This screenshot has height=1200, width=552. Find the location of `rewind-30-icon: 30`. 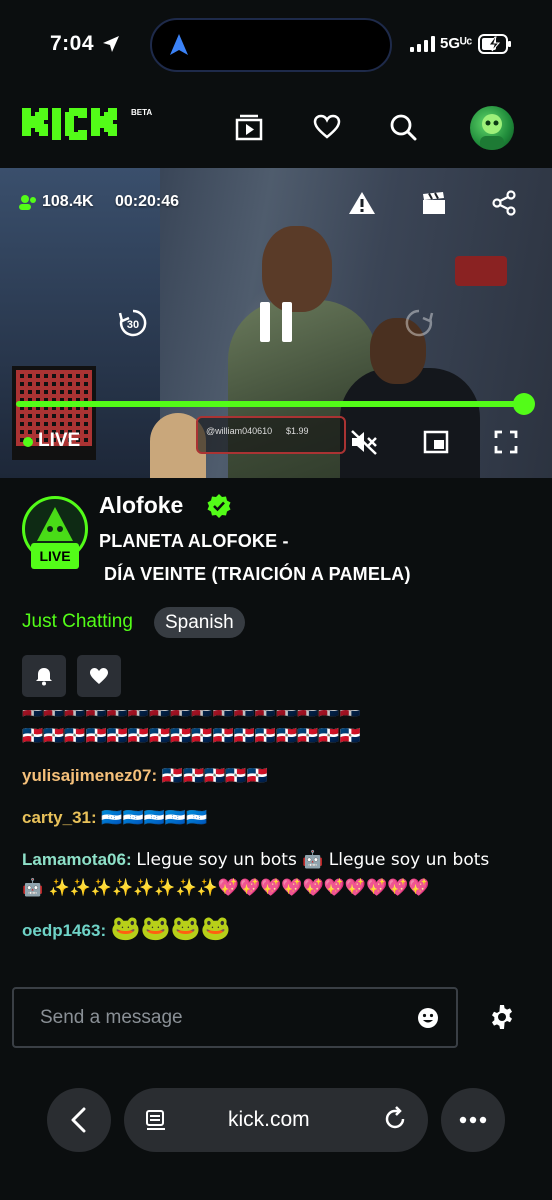

rewind-30-icon: 30 is located at coordinates (133, 323).